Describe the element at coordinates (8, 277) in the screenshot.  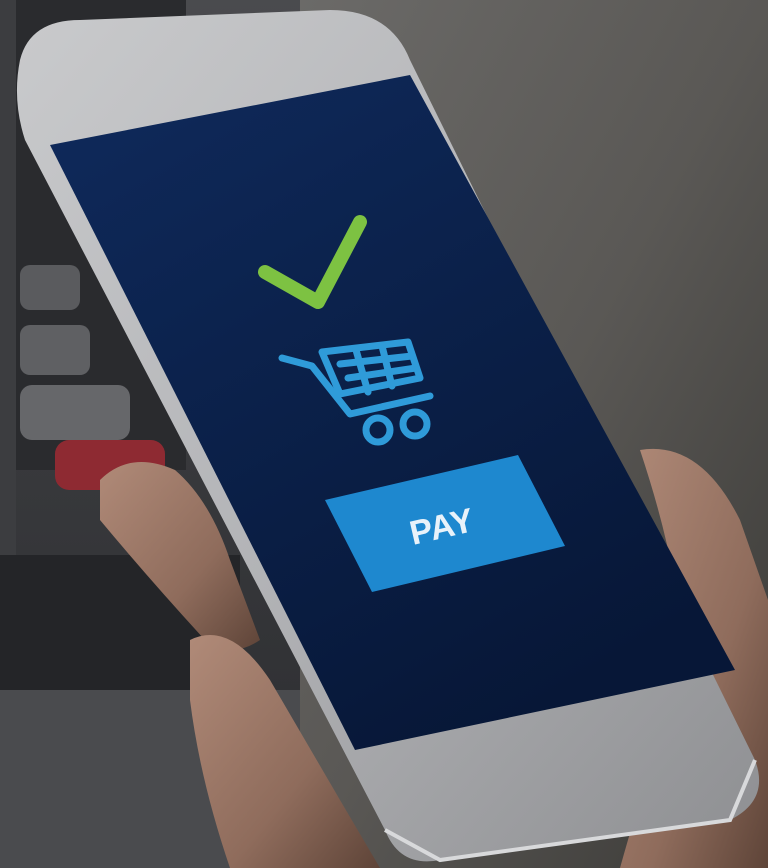
I see `background-left-panel` at that location.